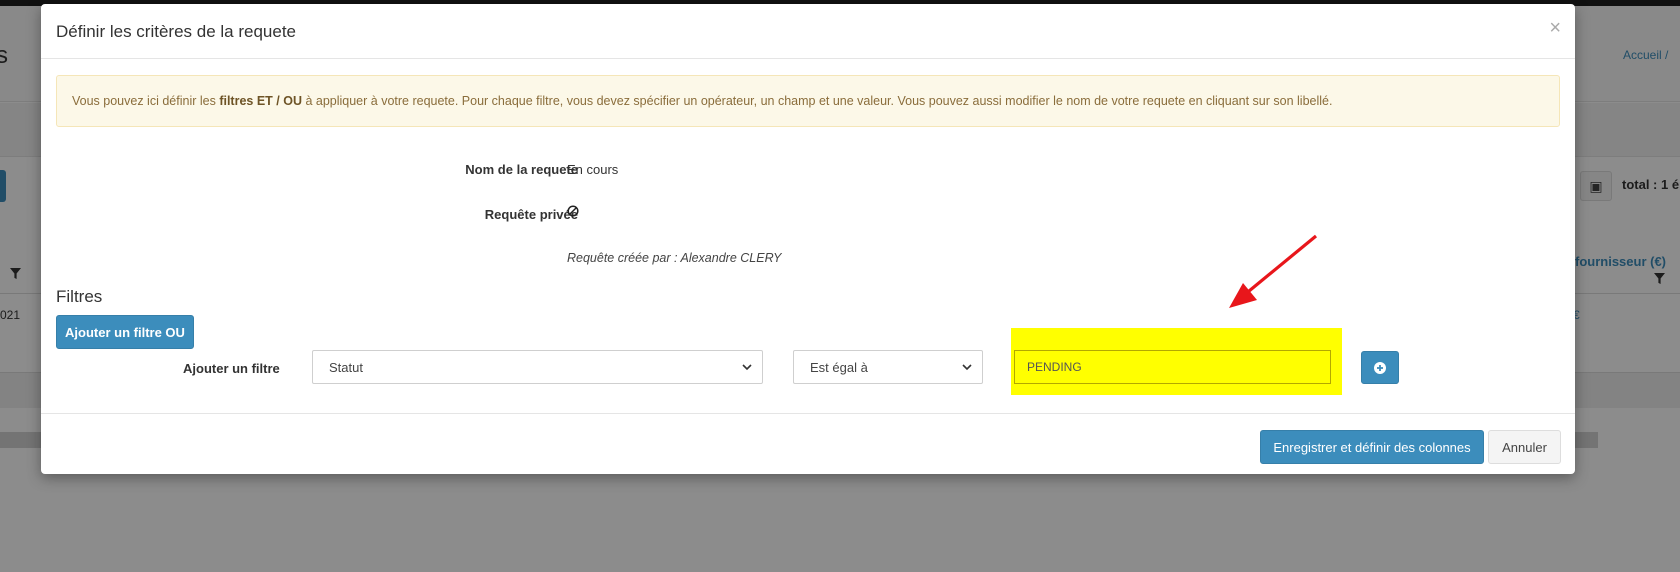  What do you see at coordinates (573, 211) in the screenshot?
I see `ban-icon` at bounding box center [573, 211].